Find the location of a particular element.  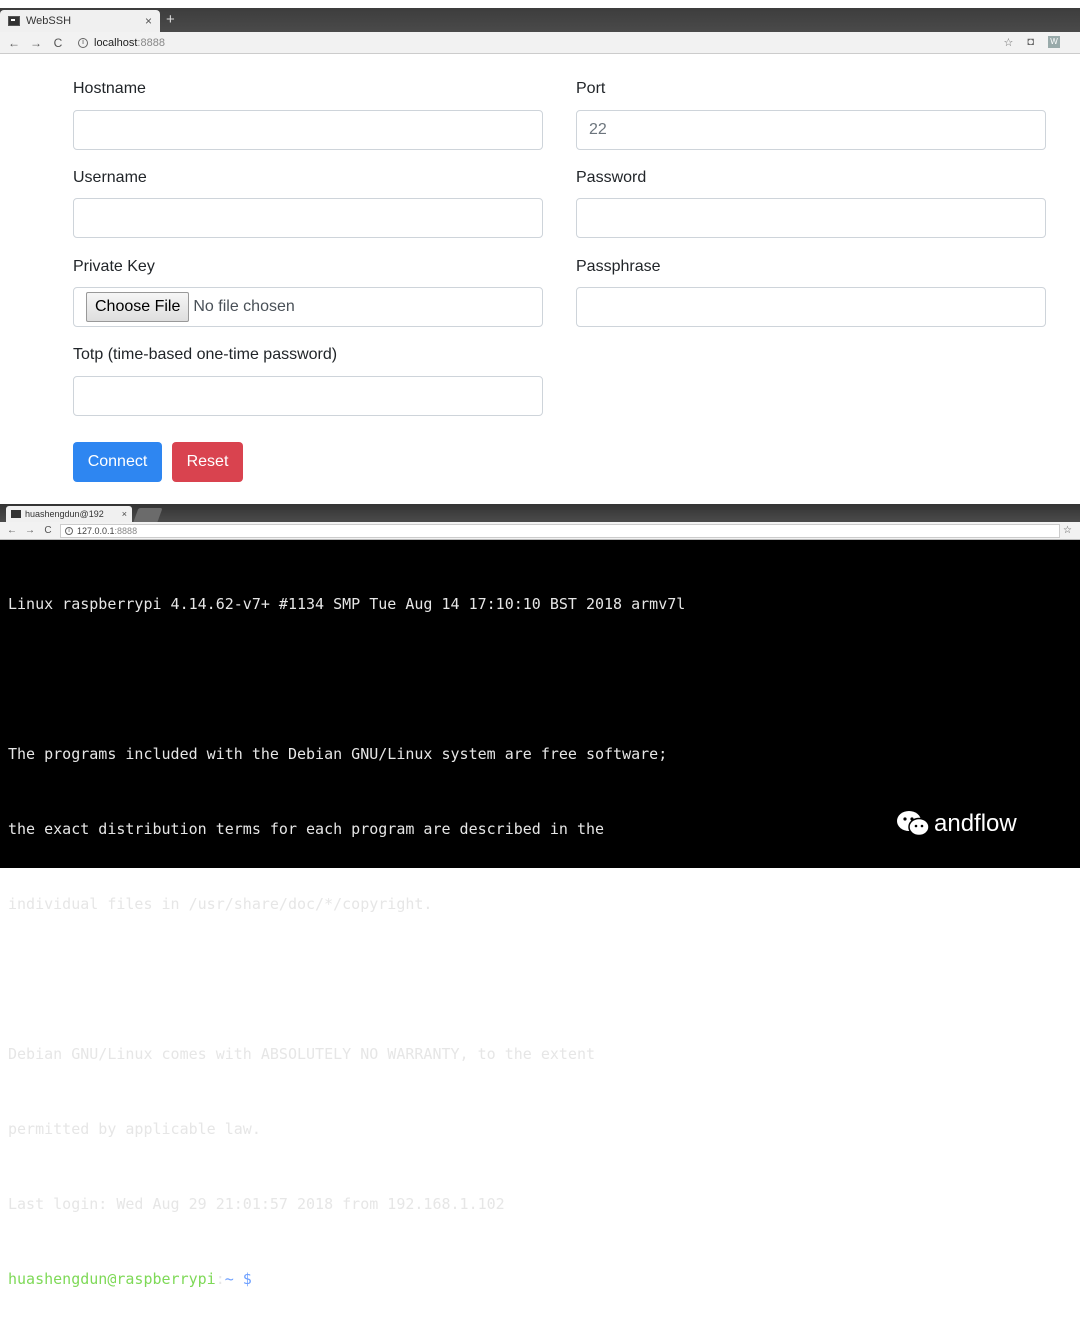

private-key-label: Private Key is located at coordinates (114, 266).